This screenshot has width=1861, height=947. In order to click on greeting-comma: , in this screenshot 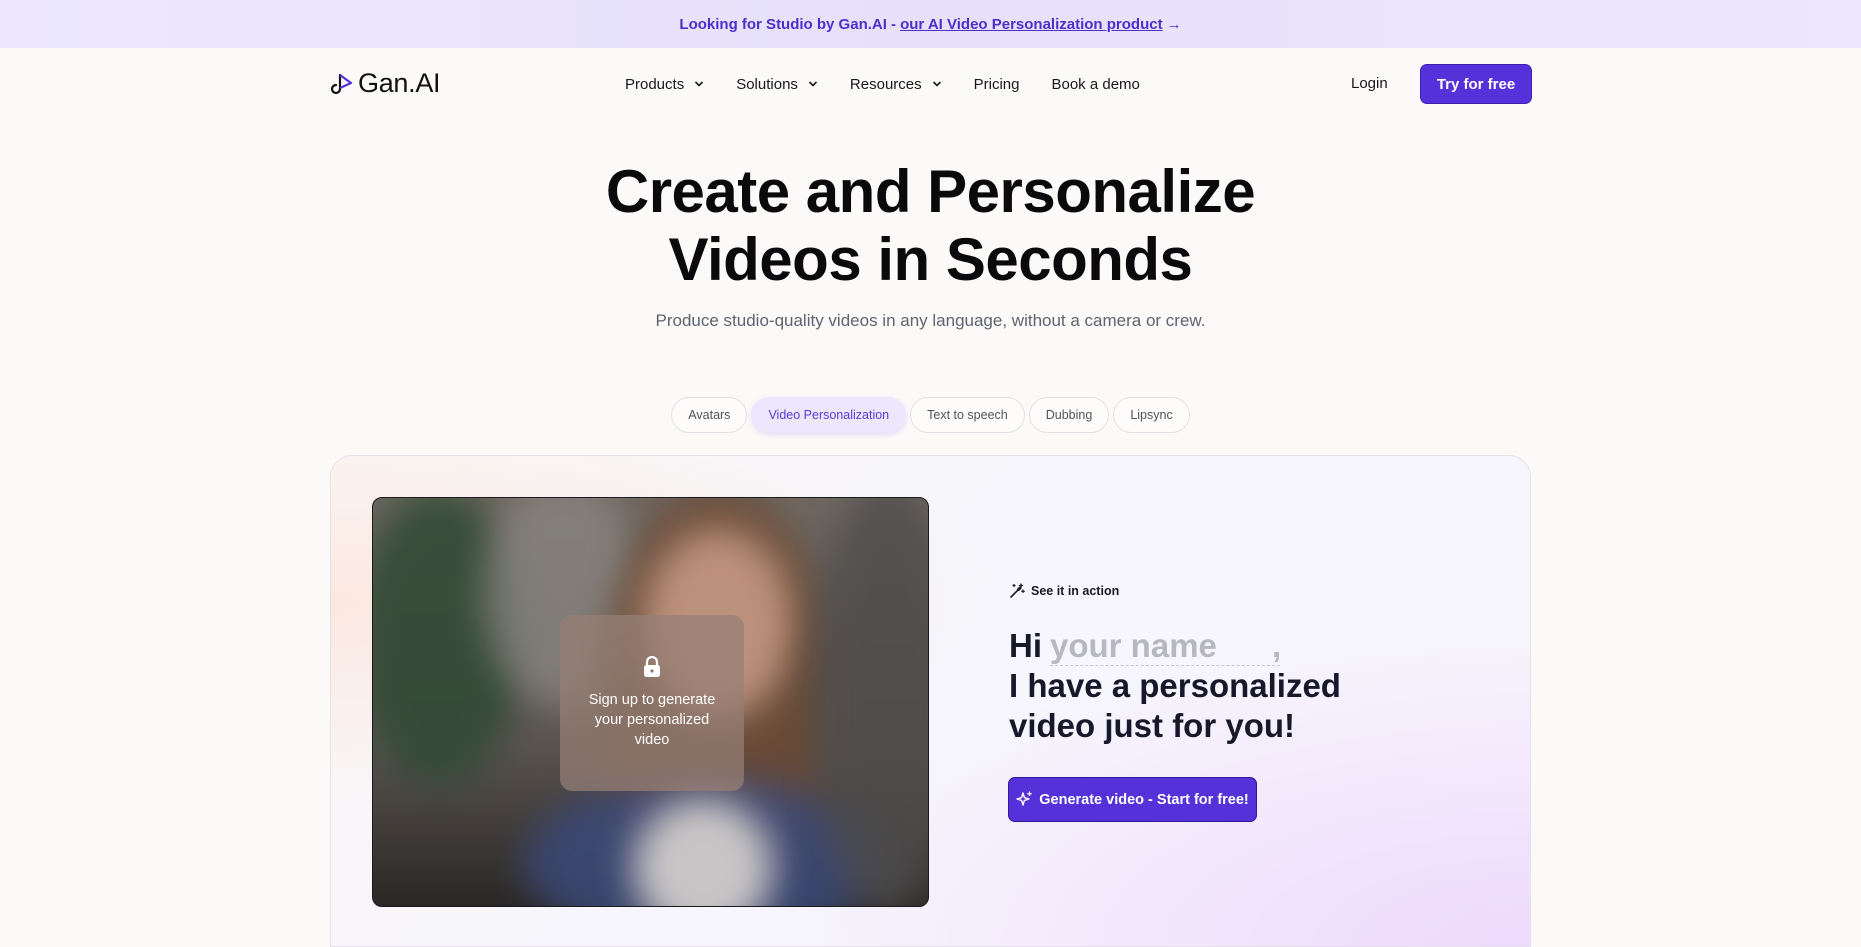, I will do `click(1277, 645)`.